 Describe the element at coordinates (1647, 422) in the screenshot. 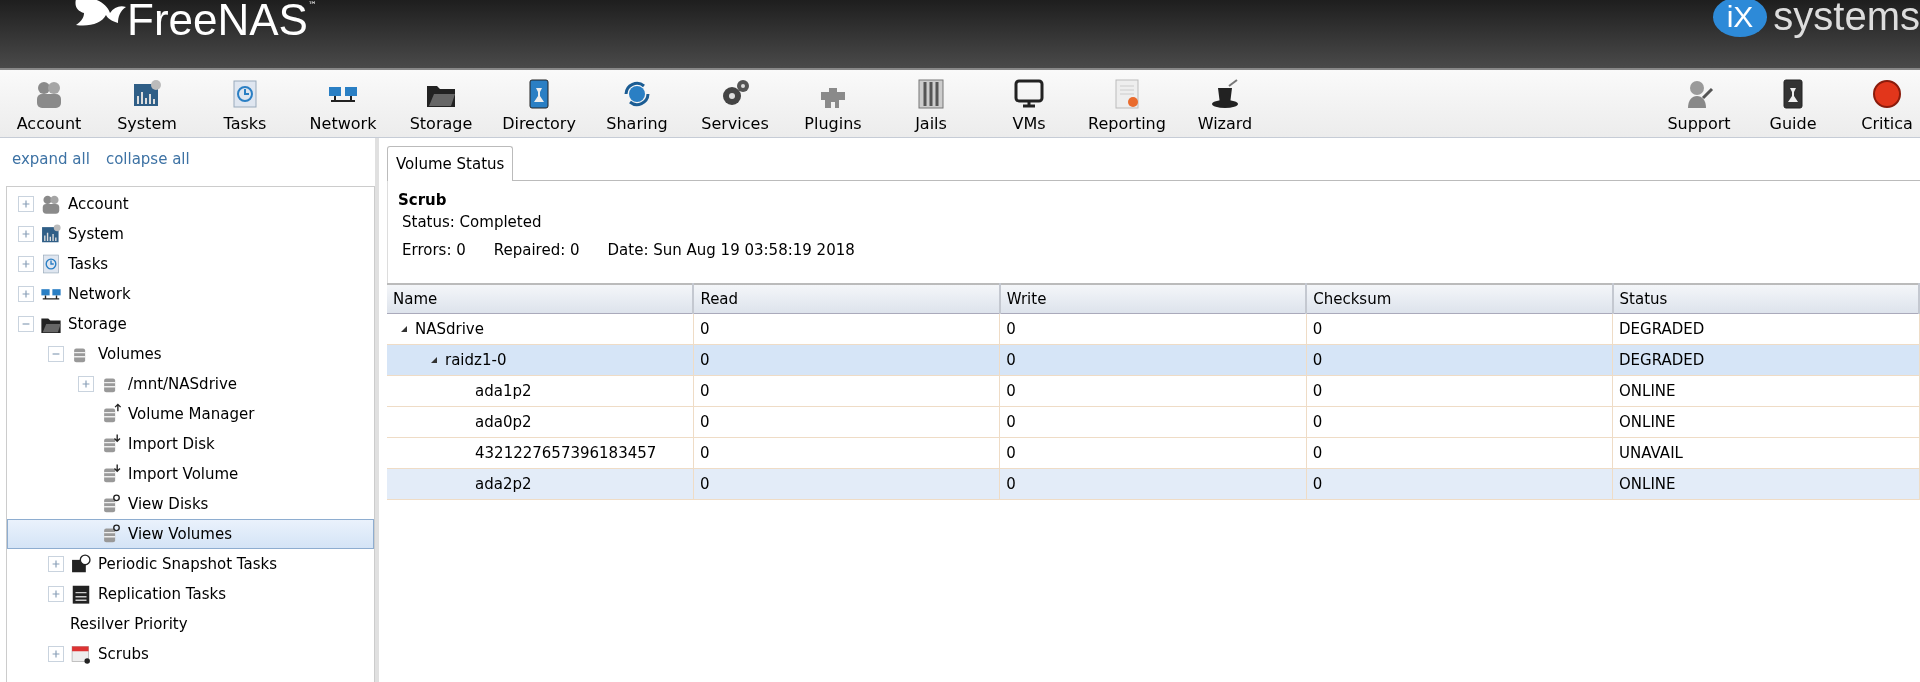

I see `table-cell: ONLINE` at that location.